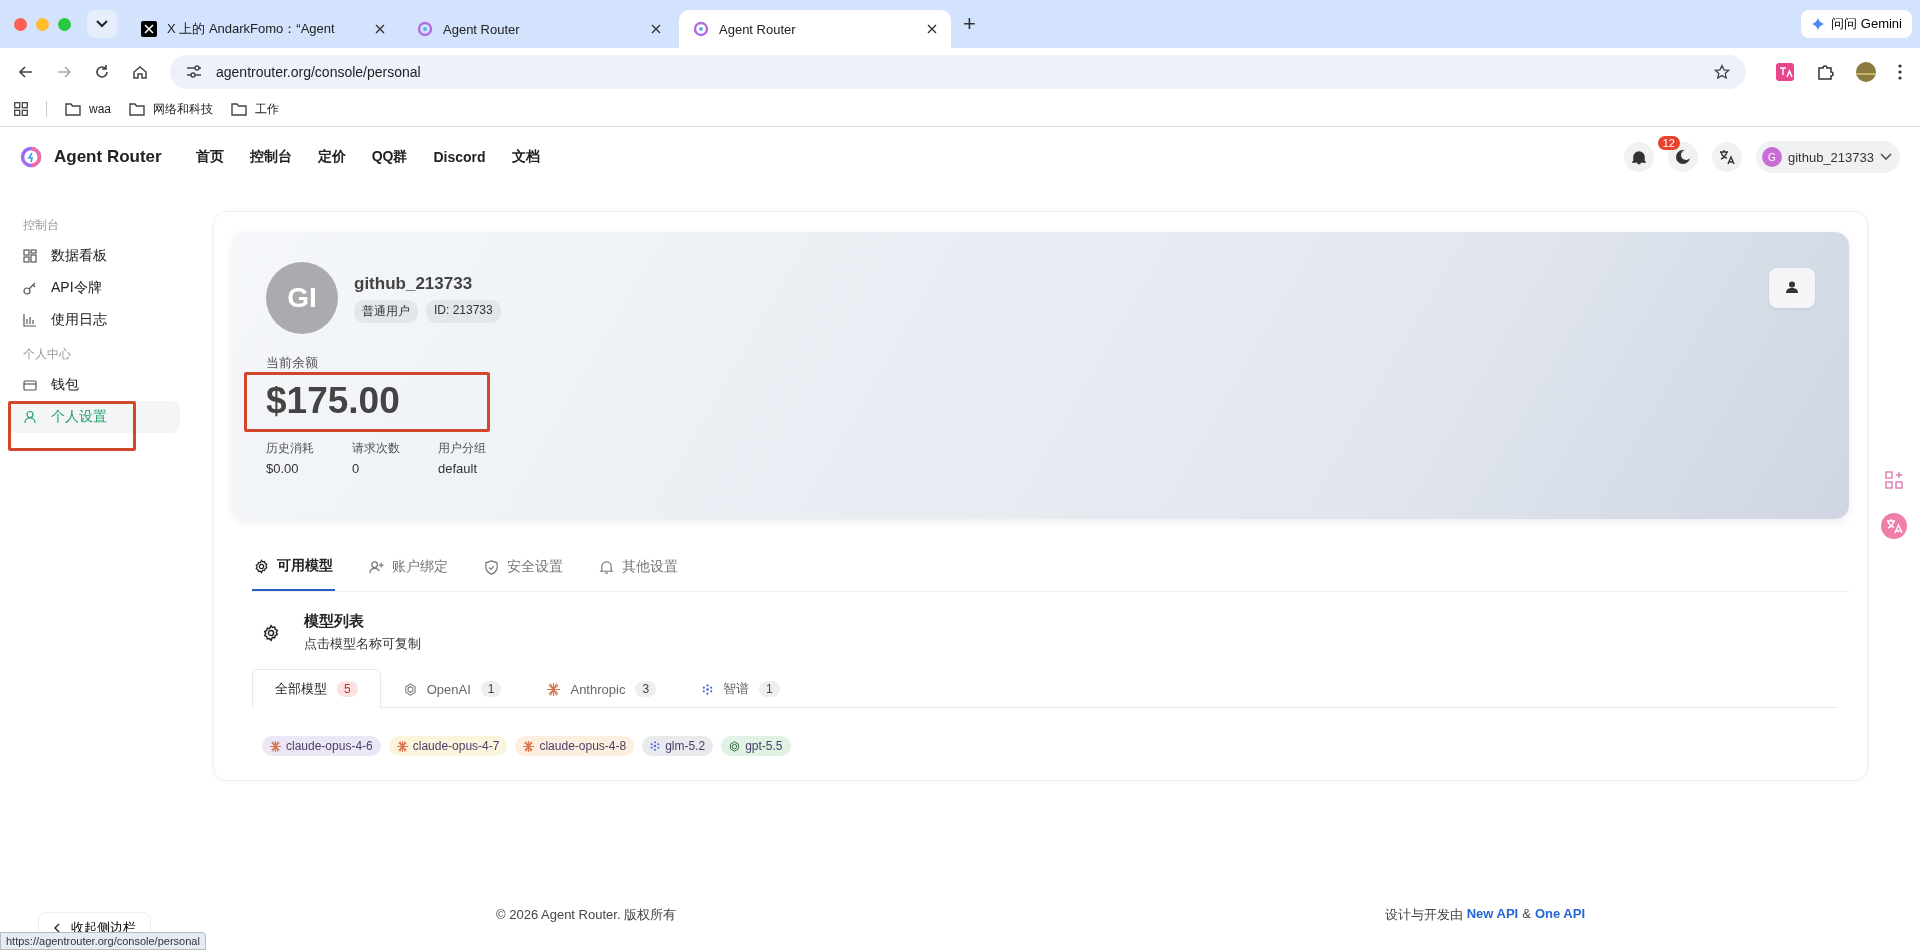  I want to click on nav-link: 定价, so click(331, 157).